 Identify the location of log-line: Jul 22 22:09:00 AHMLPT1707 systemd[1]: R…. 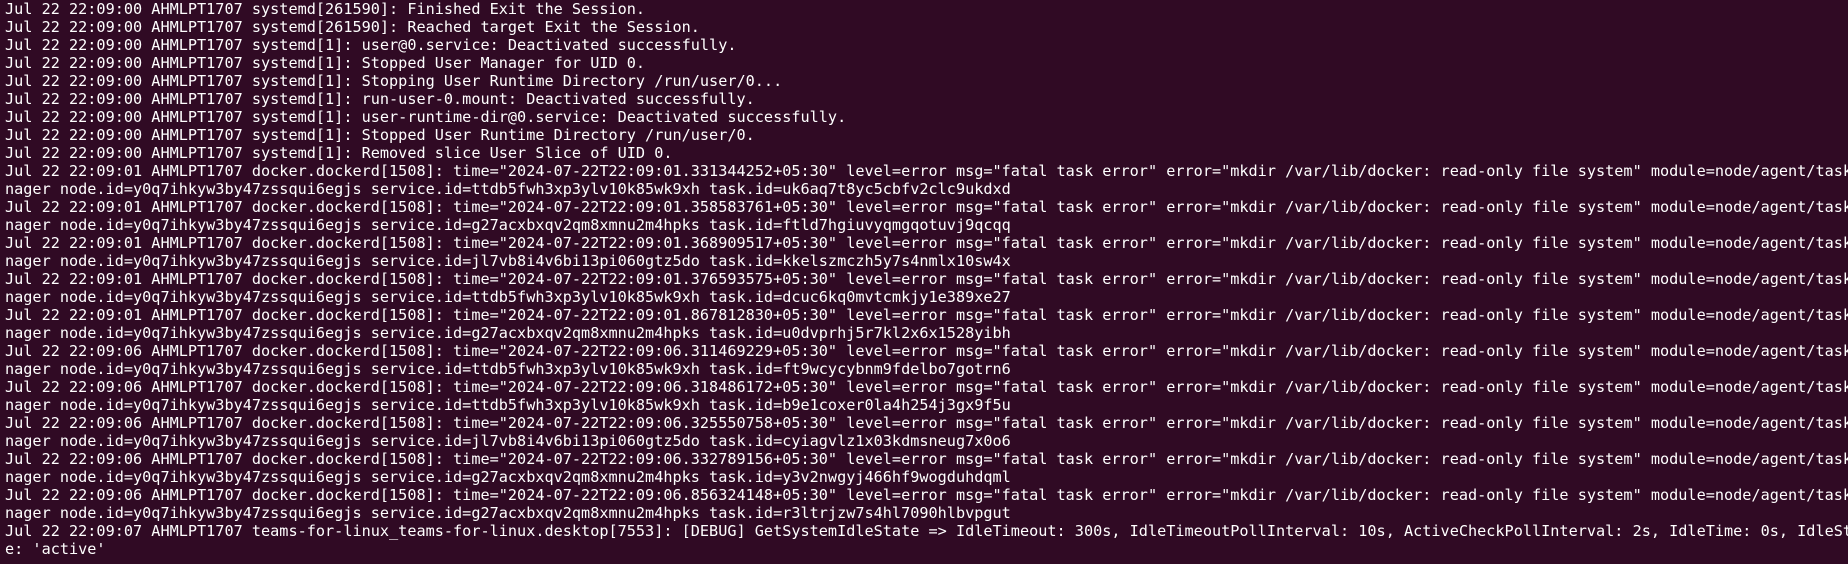
(339, 153).